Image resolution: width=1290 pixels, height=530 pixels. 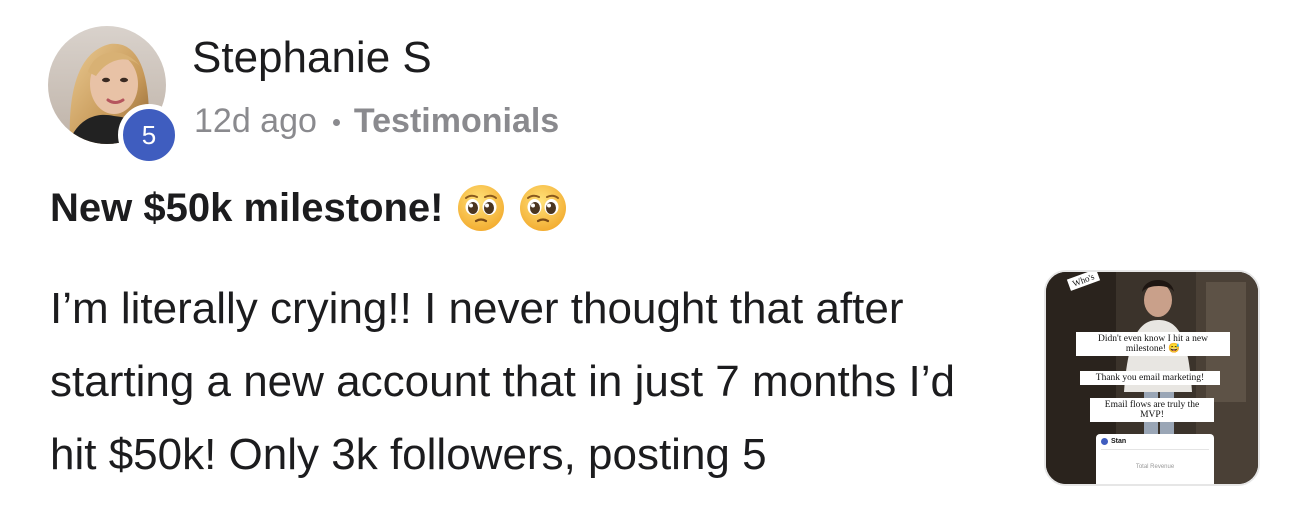 I want to click on author-name: Stephanie S, so click(x=312, y=58).